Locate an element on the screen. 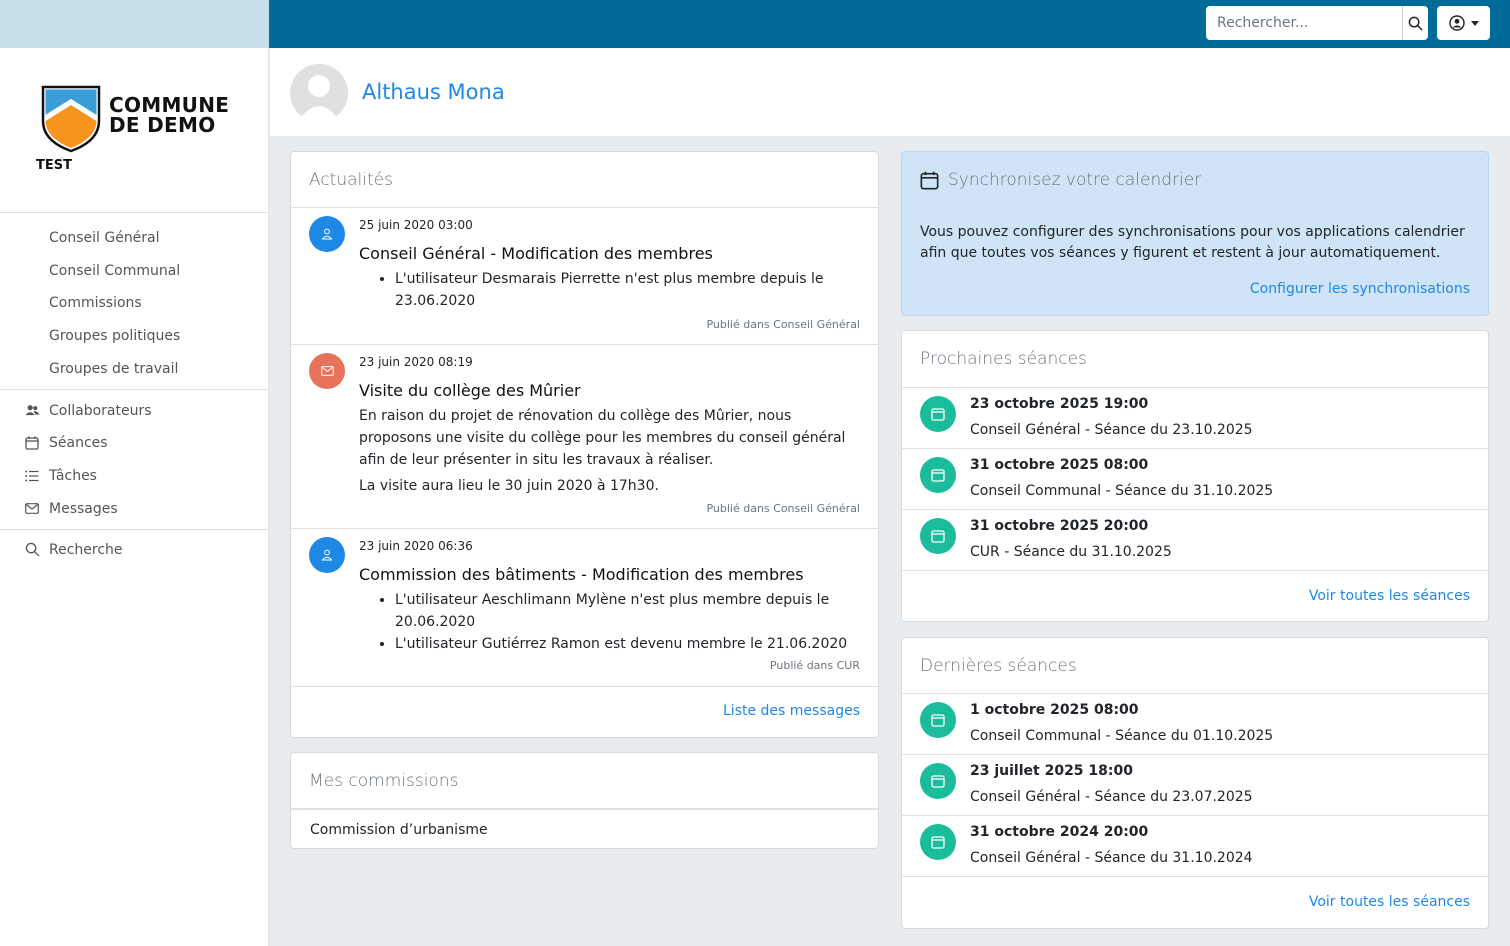  seance-date: 31 octobre 2024 20:00 is located at coordinates (1059, 832).